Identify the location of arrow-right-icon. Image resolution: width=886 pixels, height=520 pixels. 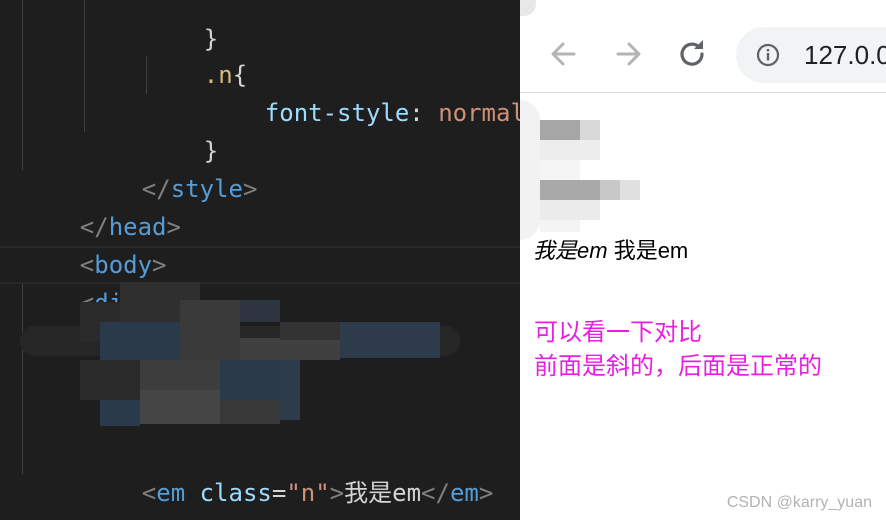
(628, 54).